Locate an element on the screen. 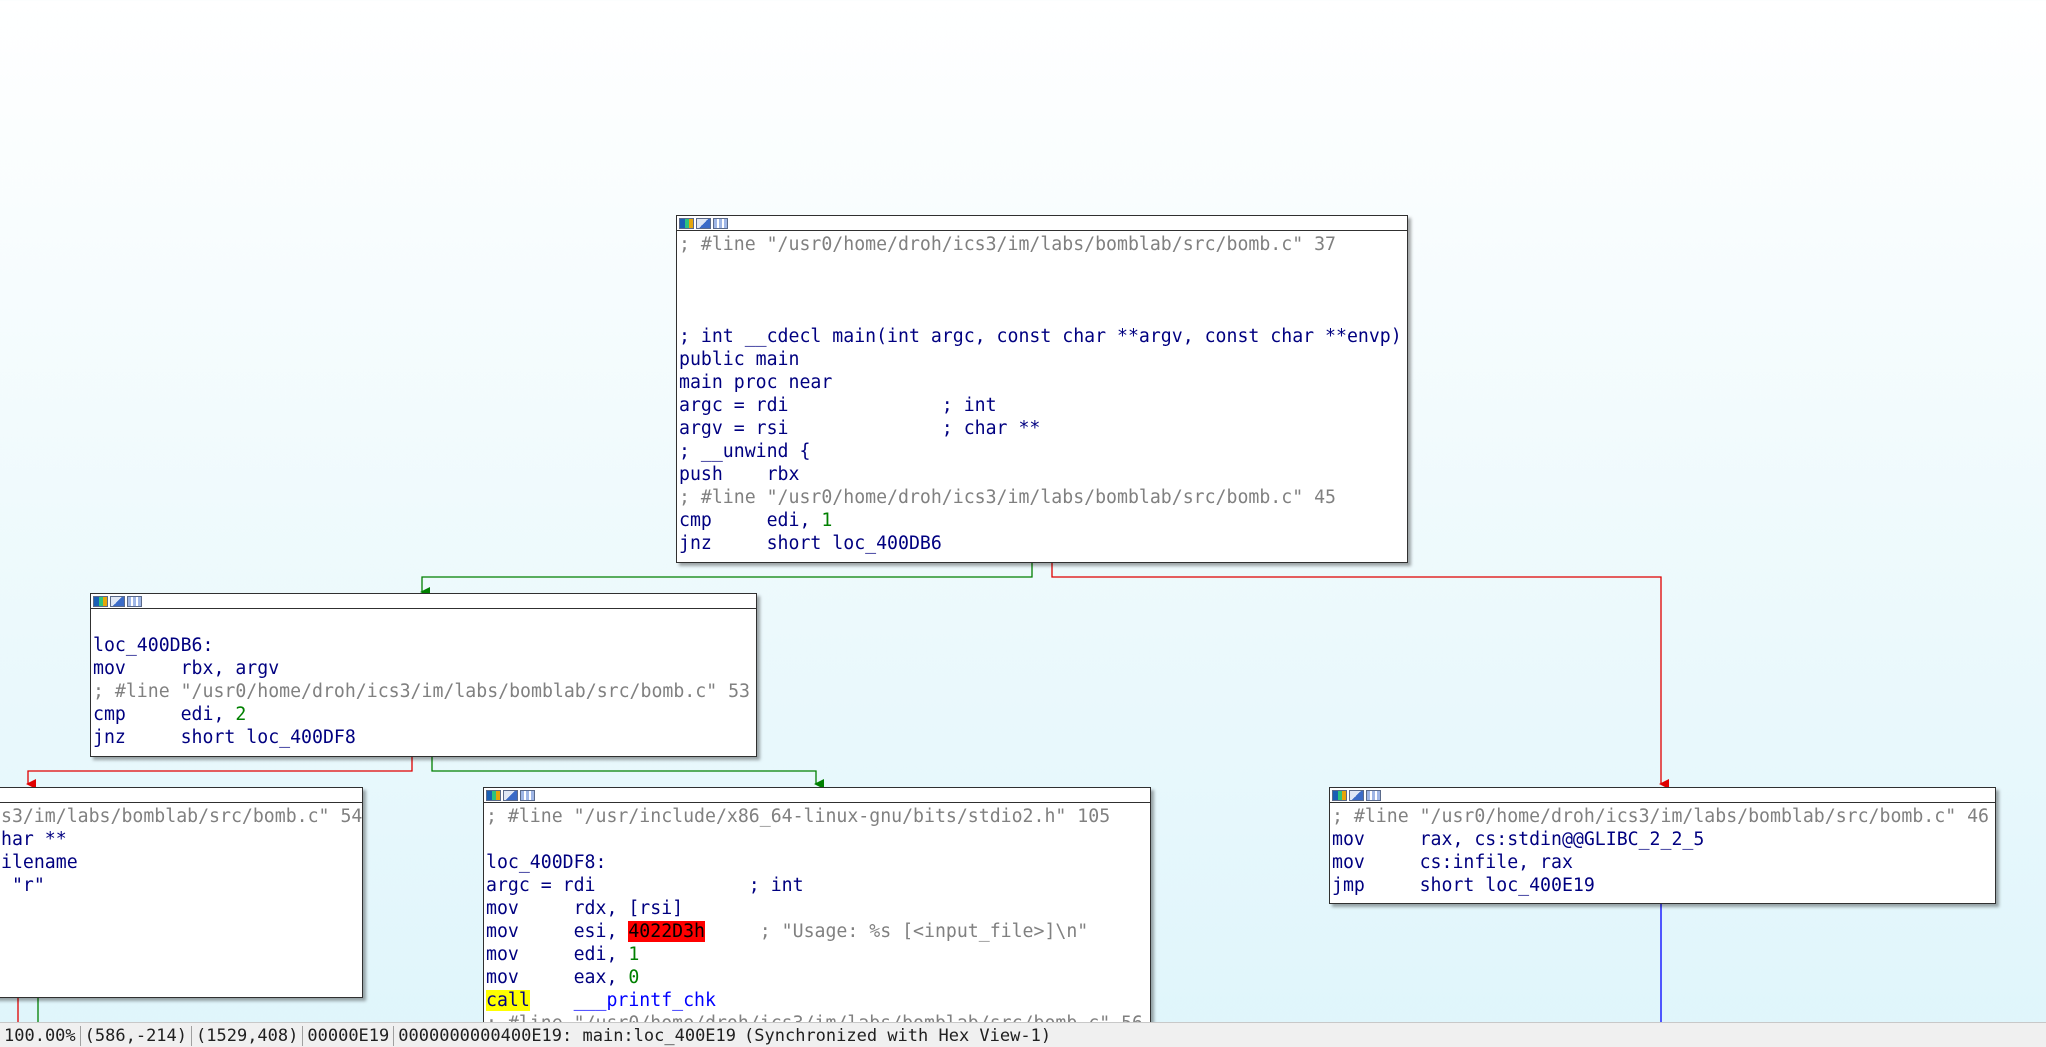 This screenshot has height=1047, width=2046. disasm-line: mov rdx, [rsi] is located at coordinates (817, 908).